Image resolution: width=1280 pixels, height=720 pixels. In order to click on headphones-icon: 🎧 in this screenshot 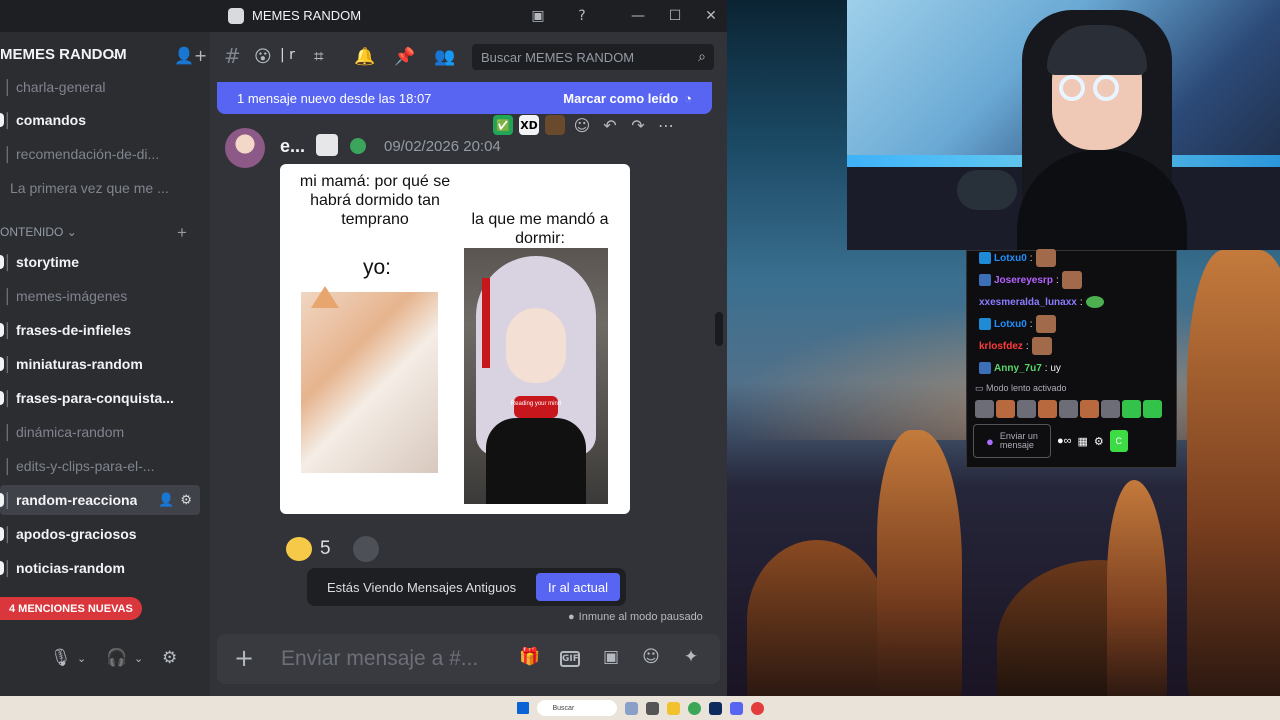, I will do `click(116, 658)`.